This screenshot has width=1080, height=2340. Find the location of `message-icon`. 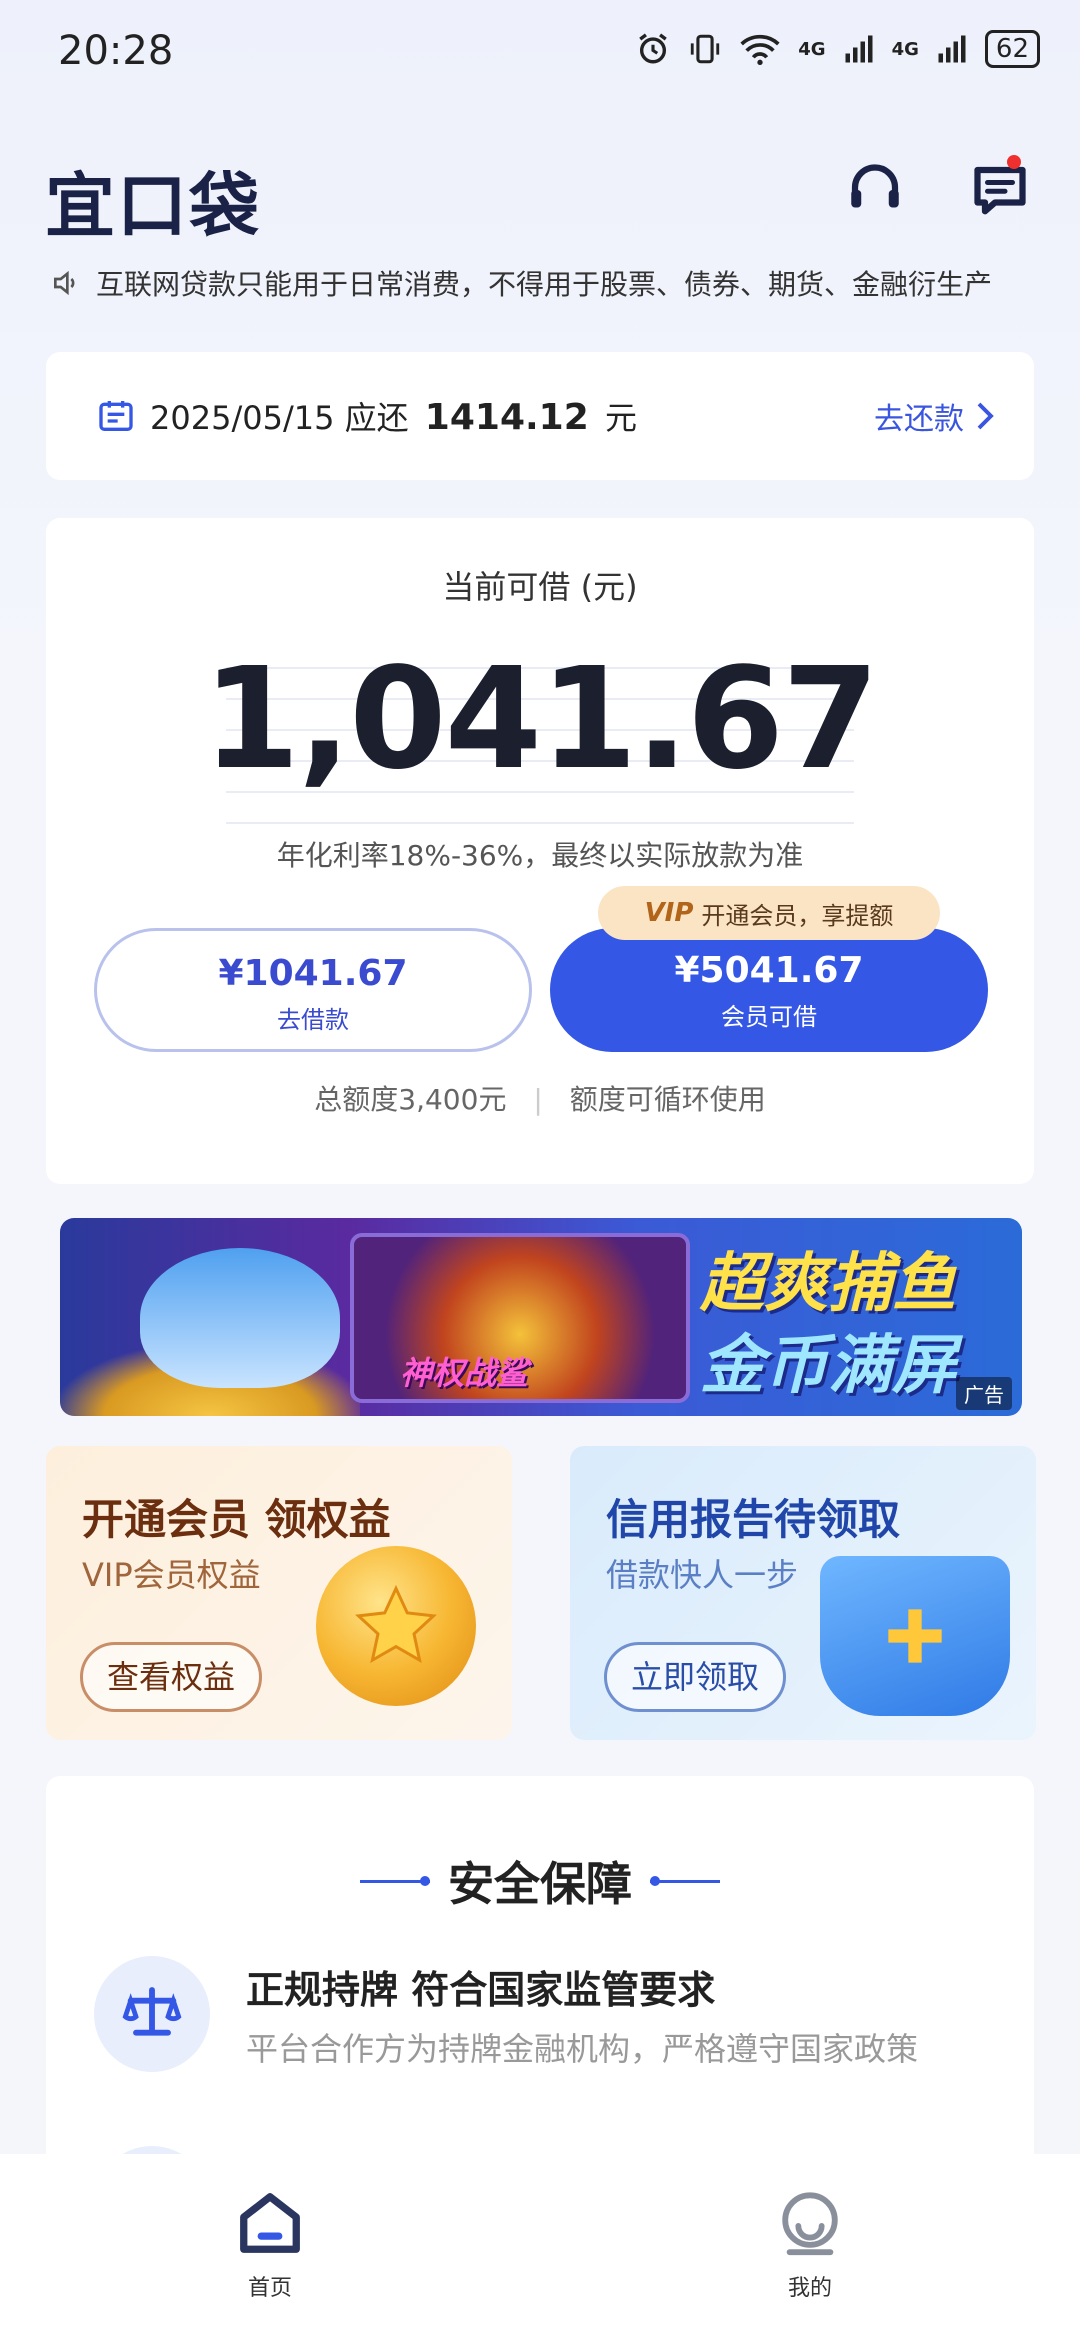

message-icon is located at coordinates (1000, 190).